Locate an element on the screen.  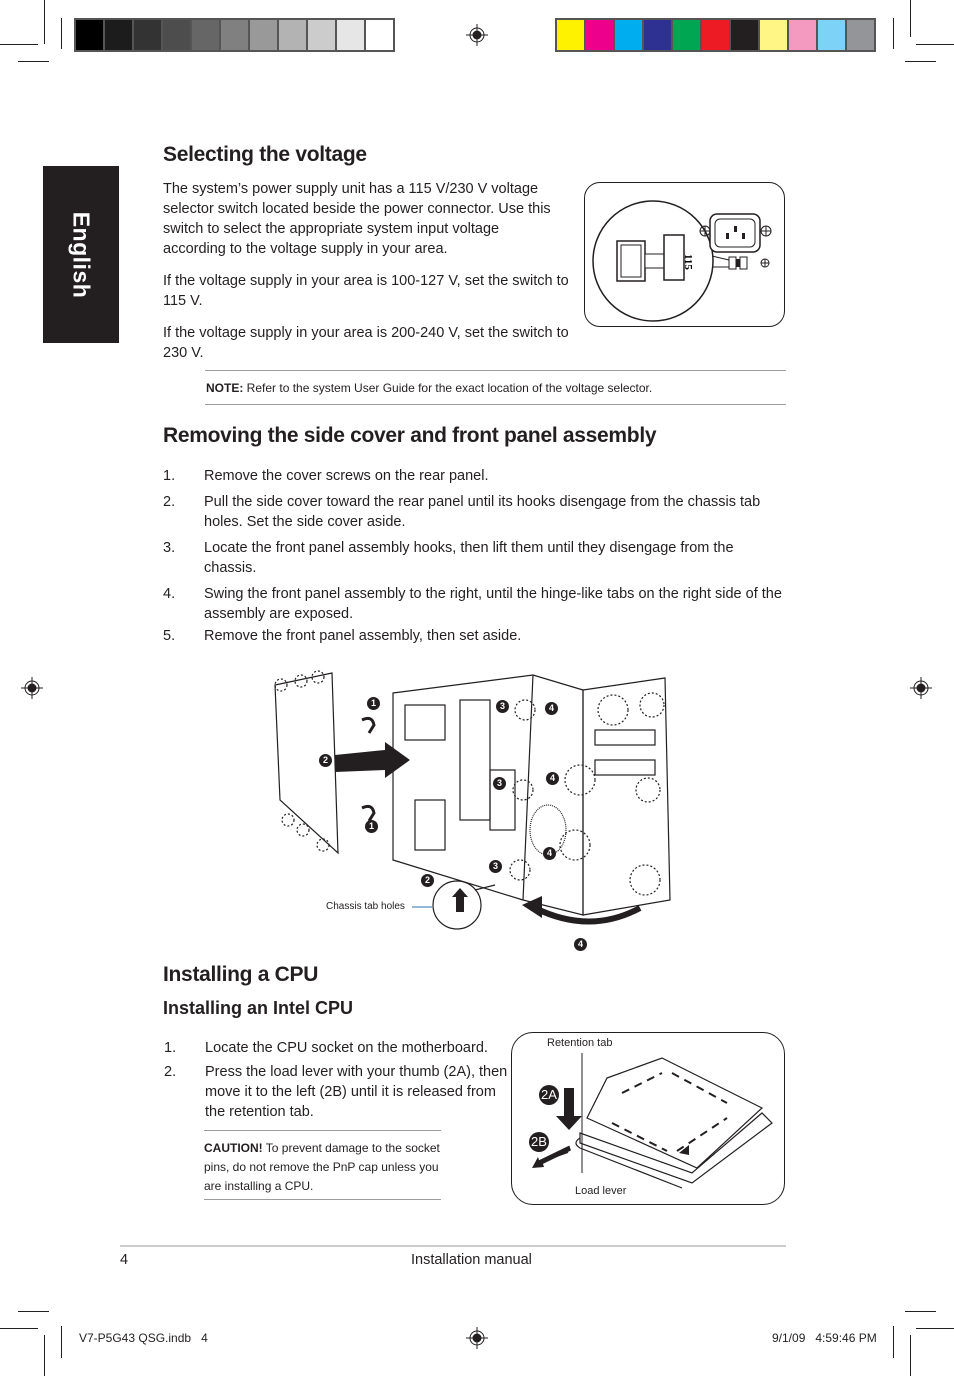
note-label: NOTE: is located at coordinates (225, 388).